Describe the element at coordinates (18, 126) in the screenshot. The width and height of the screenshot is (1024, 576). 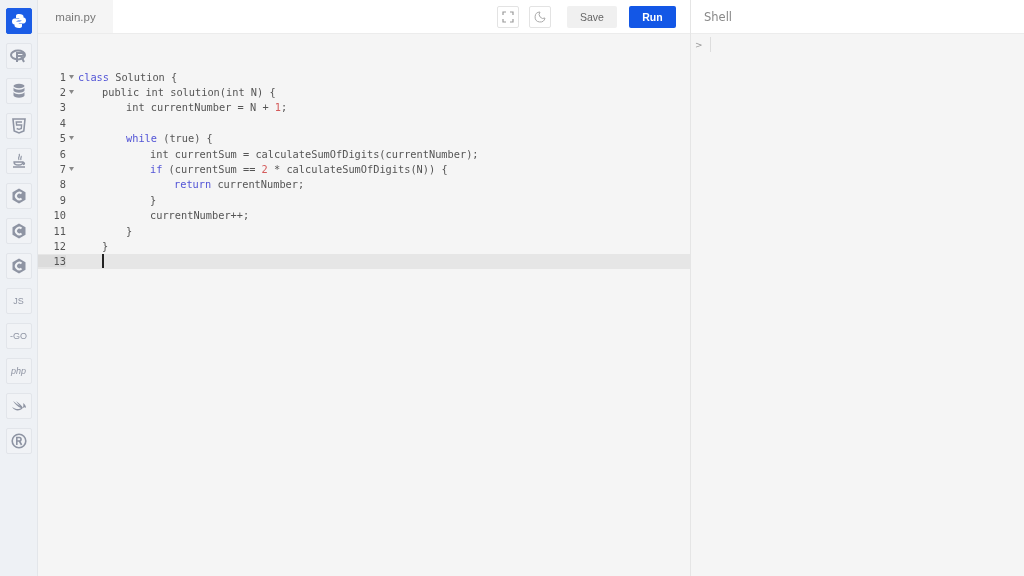
I see `shield-five-icon` at that location.